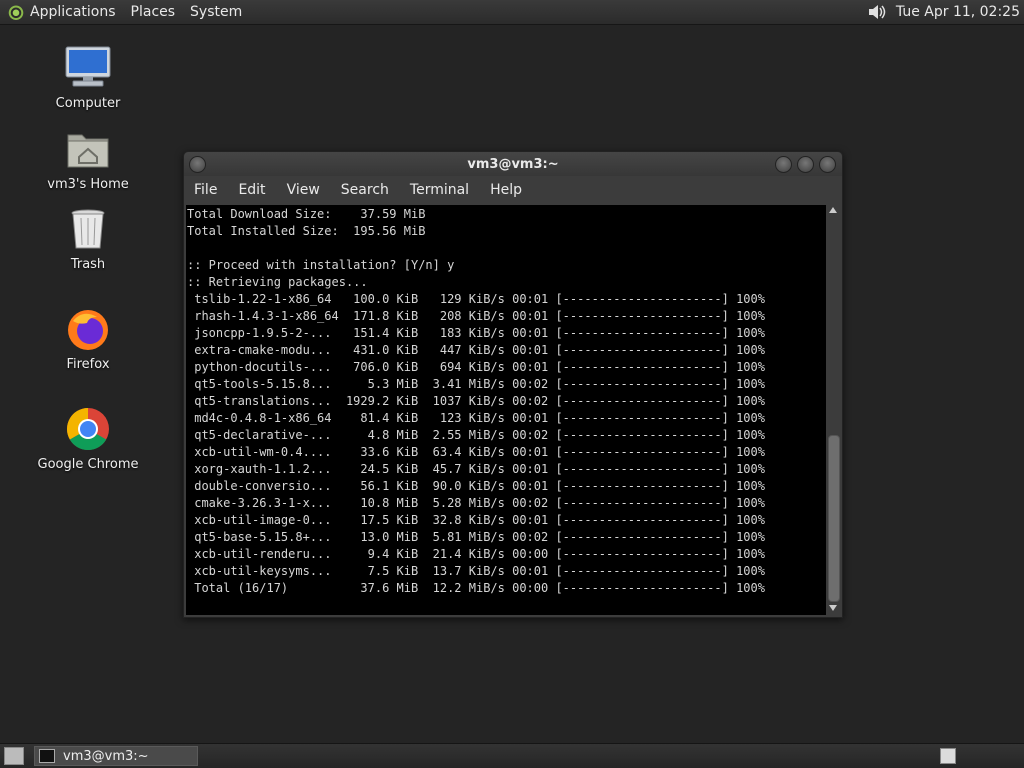 Image resolution: width=1024 pixels, height=768 pixels. Describe the element at coordinates (87, 429) in the screenshot. I see `chrome-icon` at that location.